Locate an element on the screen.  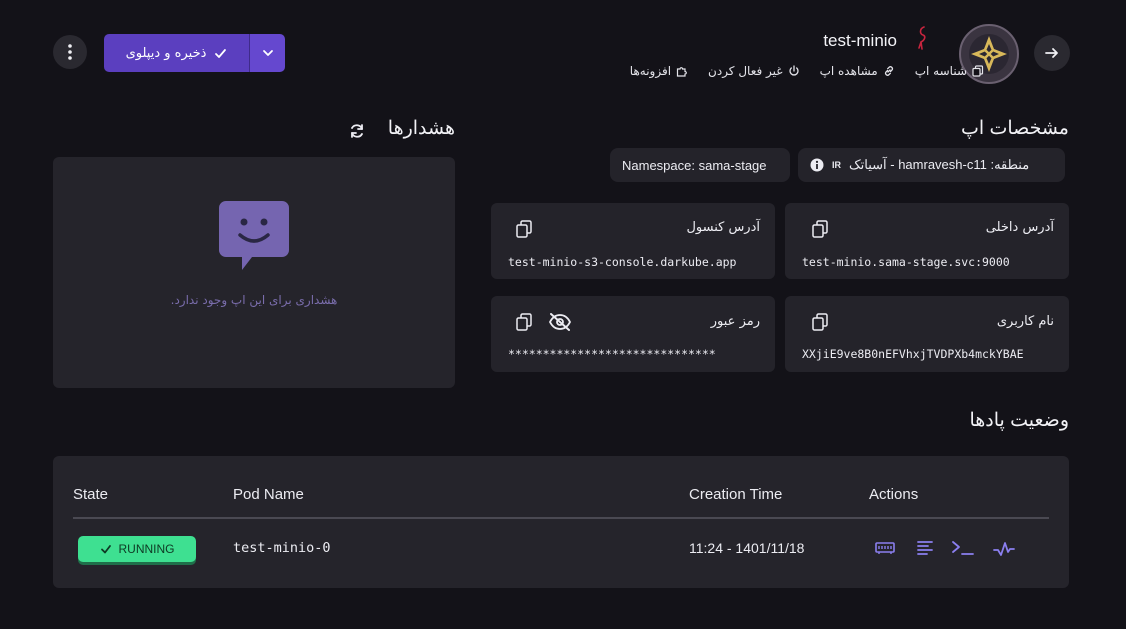
link-icon is located at coordinates (889, 71).